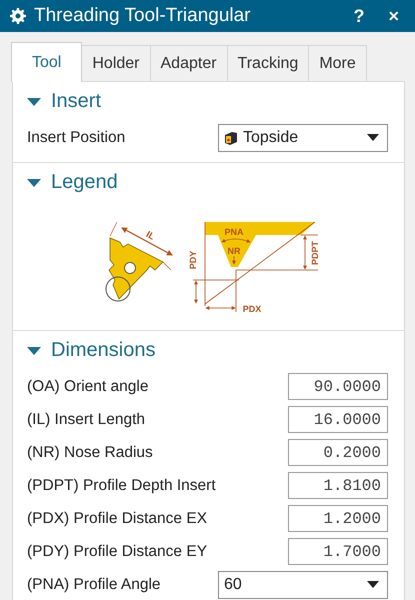 The height and width of the screenshot is (600, 415). What do you see at coordinates (117, 551) in the screenshot?
I see `field-label: (PDY) Profile Distance EY` at bounding box center [117, 551].